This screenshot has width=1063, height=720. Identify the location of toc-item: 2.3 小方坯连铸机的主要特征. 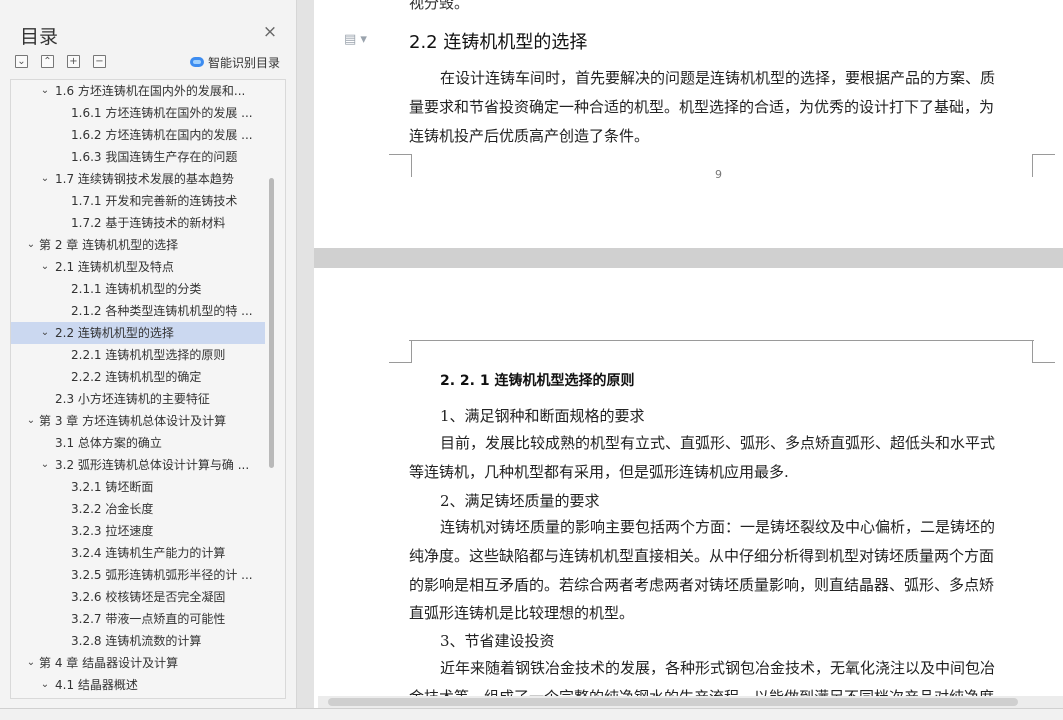
(138, 399).